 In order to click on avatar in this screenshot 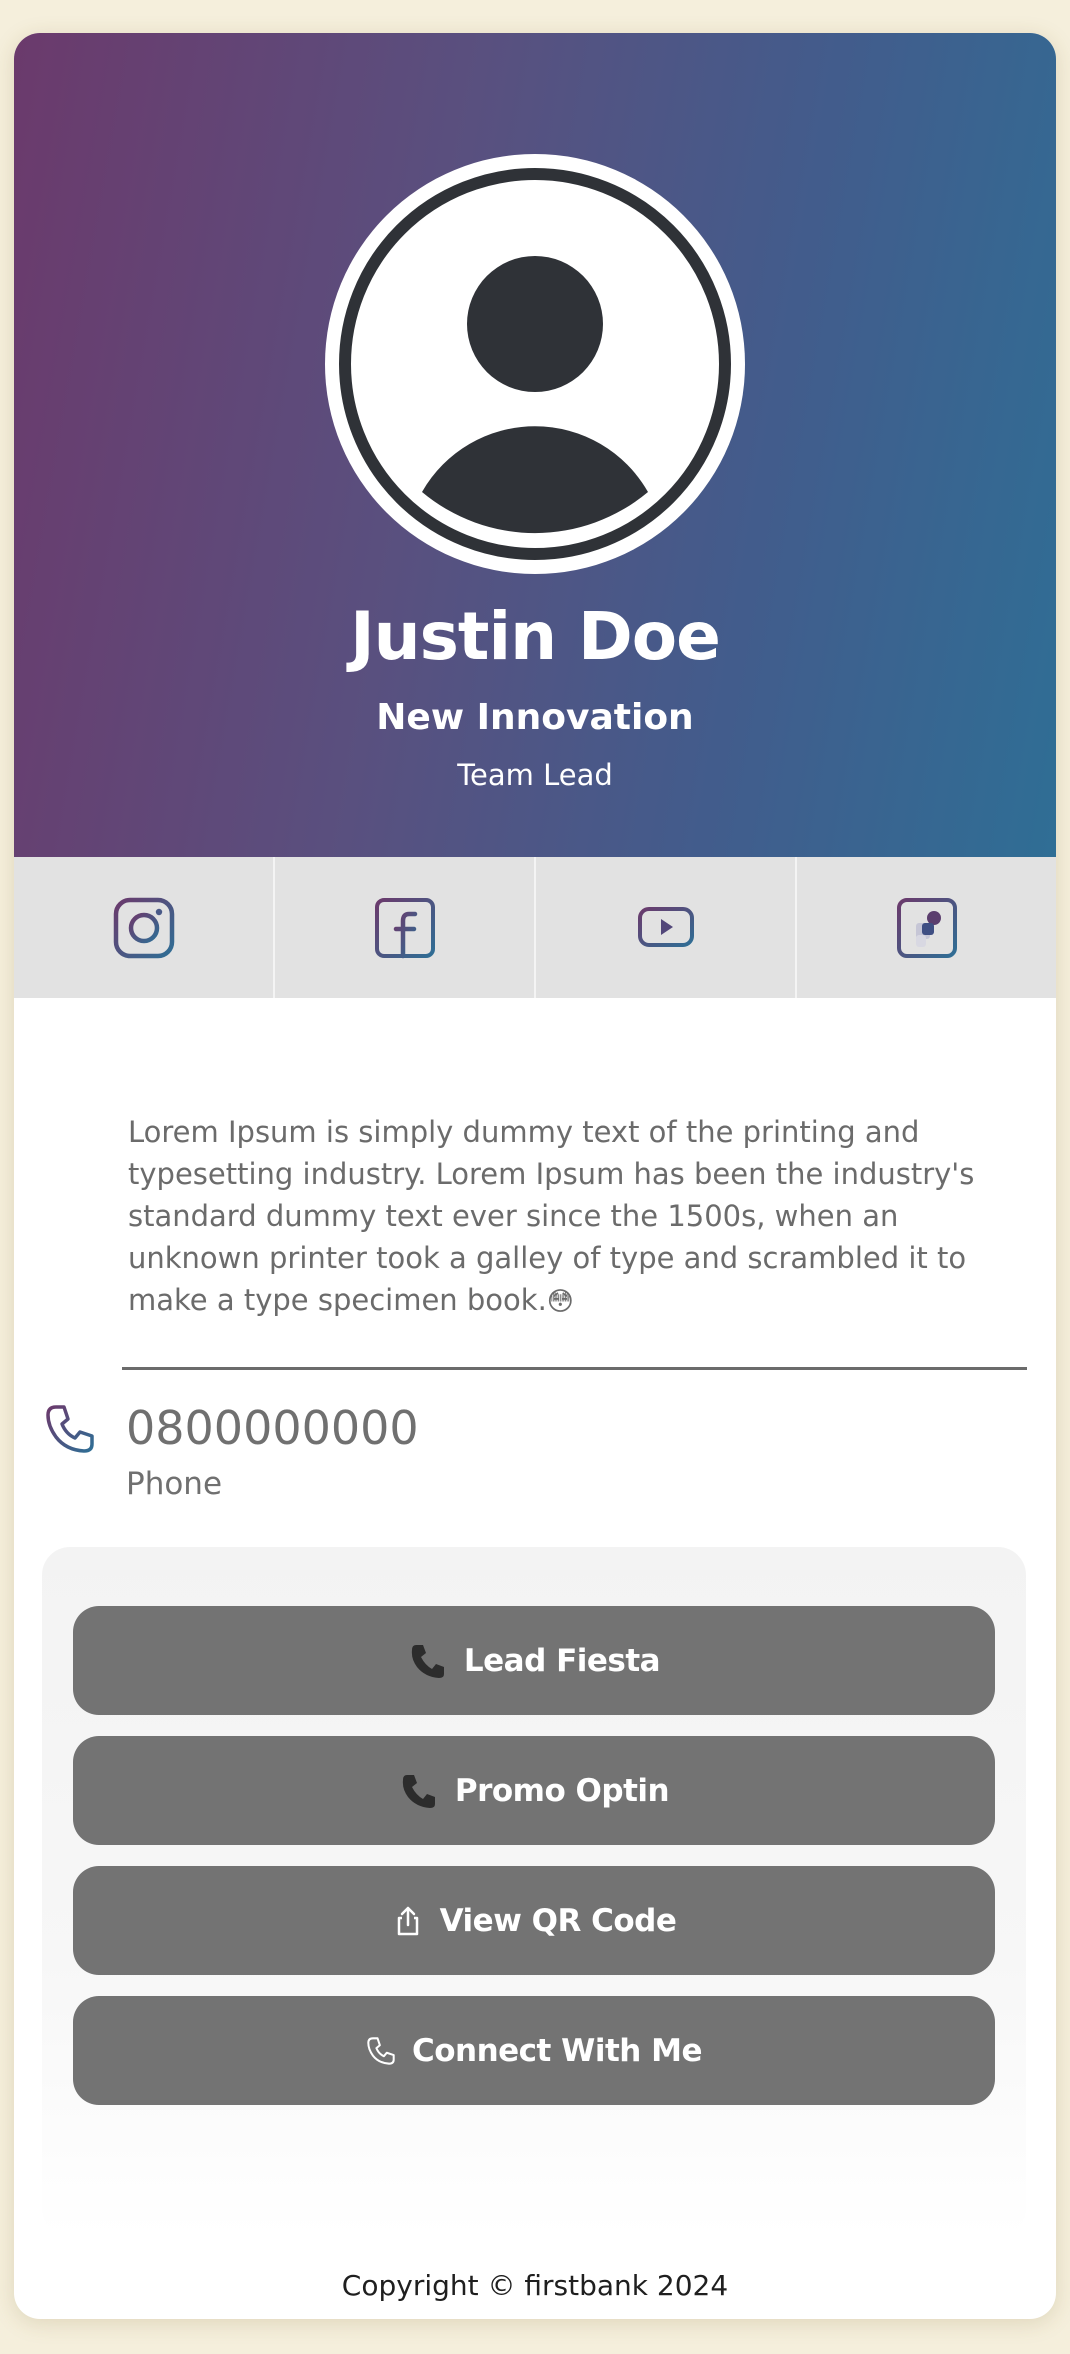, I will do `click(535, 364)`.